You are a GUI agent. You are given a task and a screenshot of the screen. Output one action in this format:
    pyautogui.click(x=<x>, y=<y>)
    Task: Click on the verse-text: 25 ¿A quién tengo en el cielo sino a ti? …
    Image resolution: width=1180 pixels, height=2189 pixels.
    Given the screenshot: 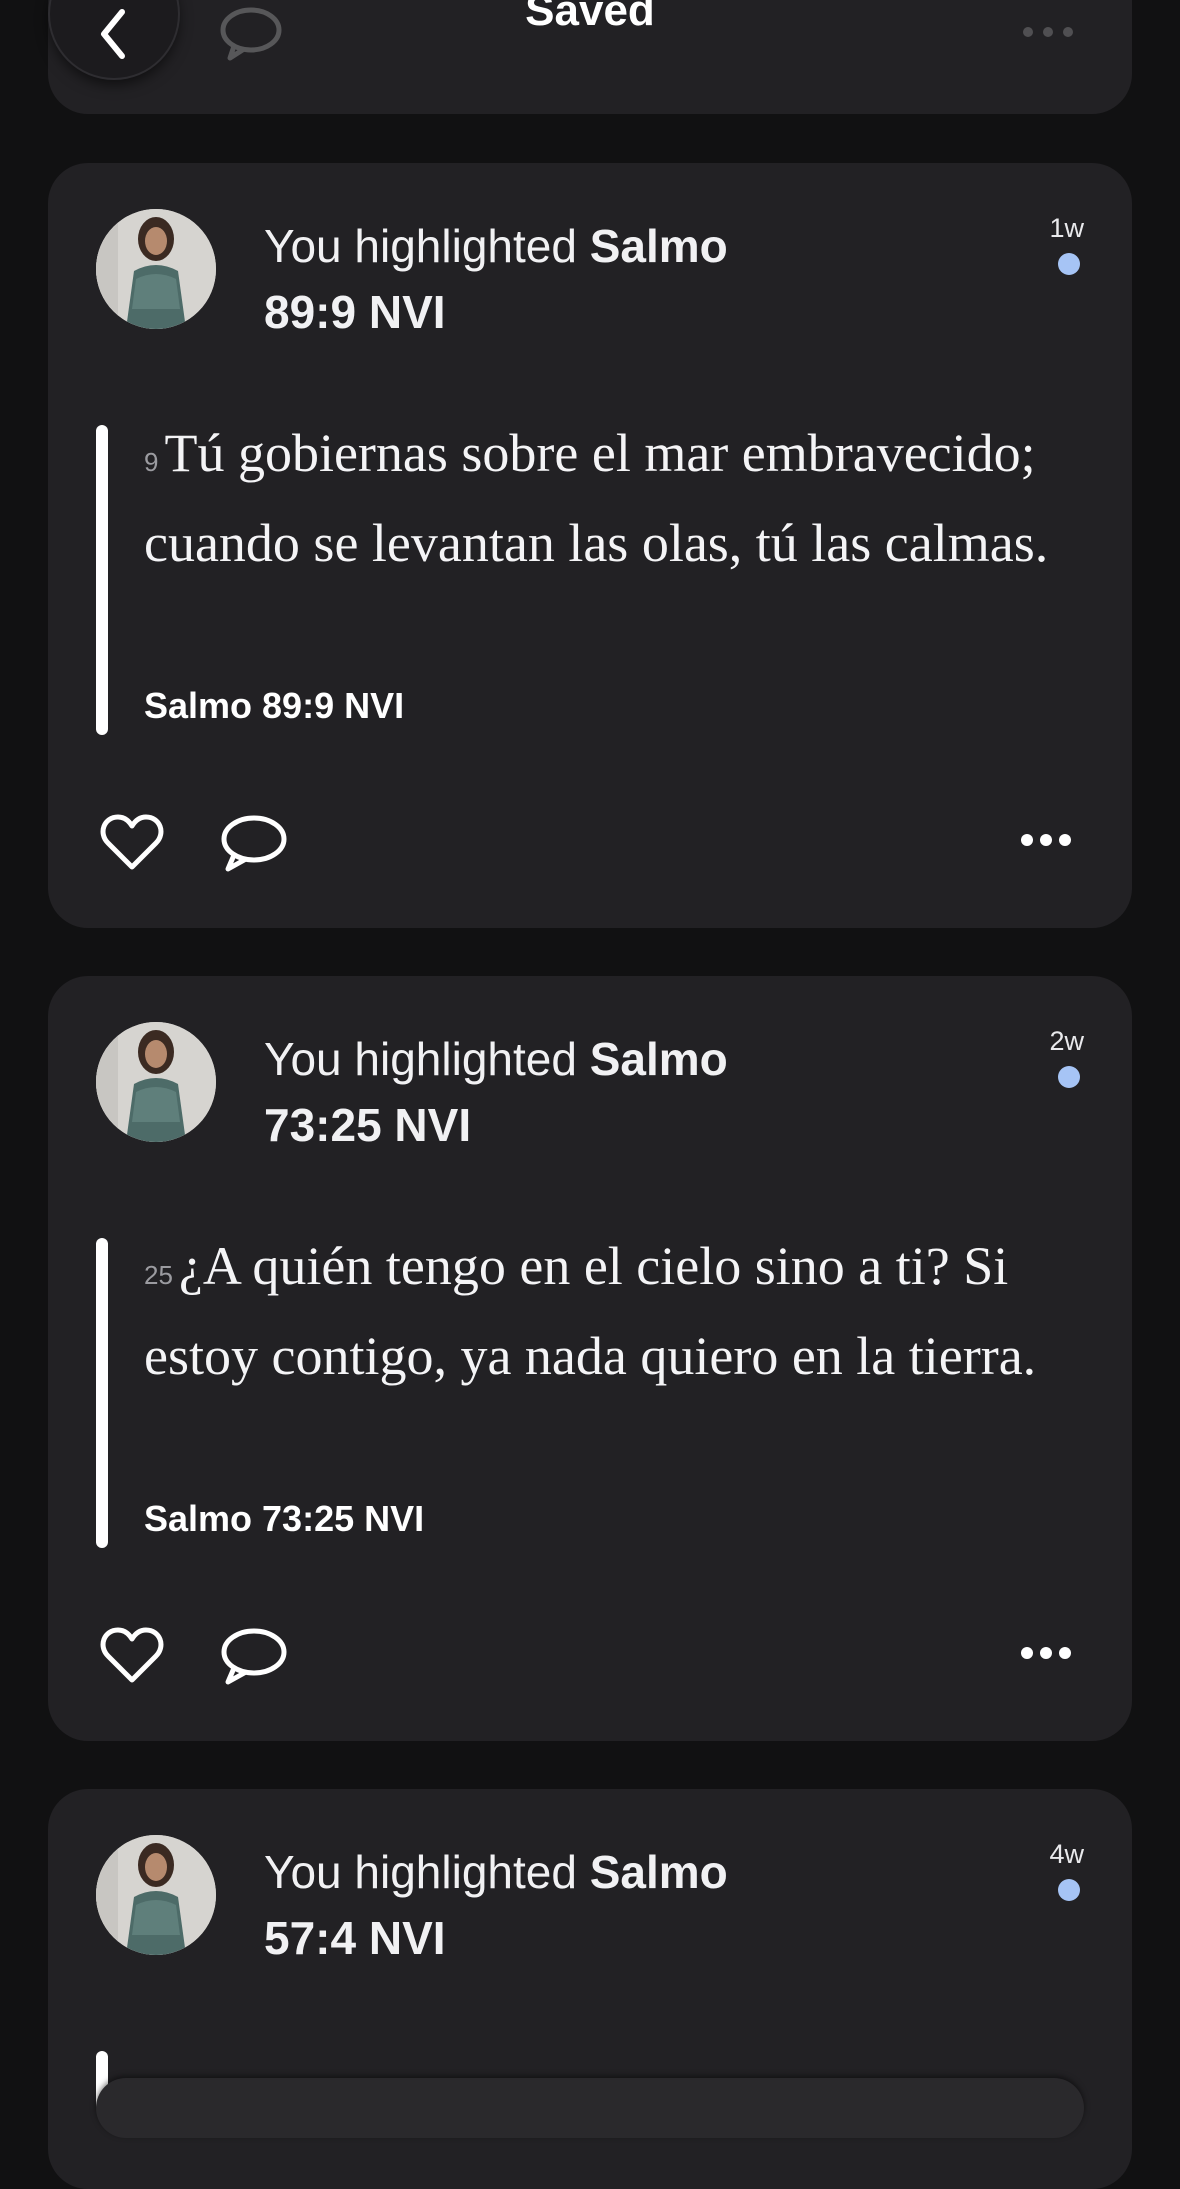 What is the action you would take?
    pyautogui.click(x=604, y=1311)
    